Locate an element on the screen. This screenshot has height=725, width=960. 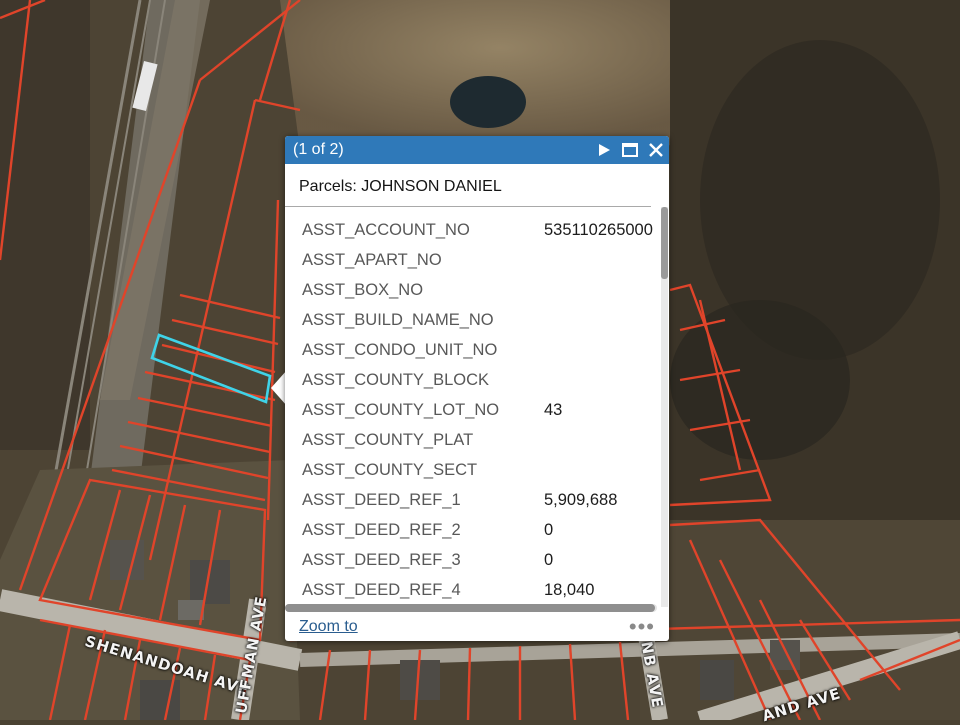
more-options-button: ••• is located at coordinates (642, 627).